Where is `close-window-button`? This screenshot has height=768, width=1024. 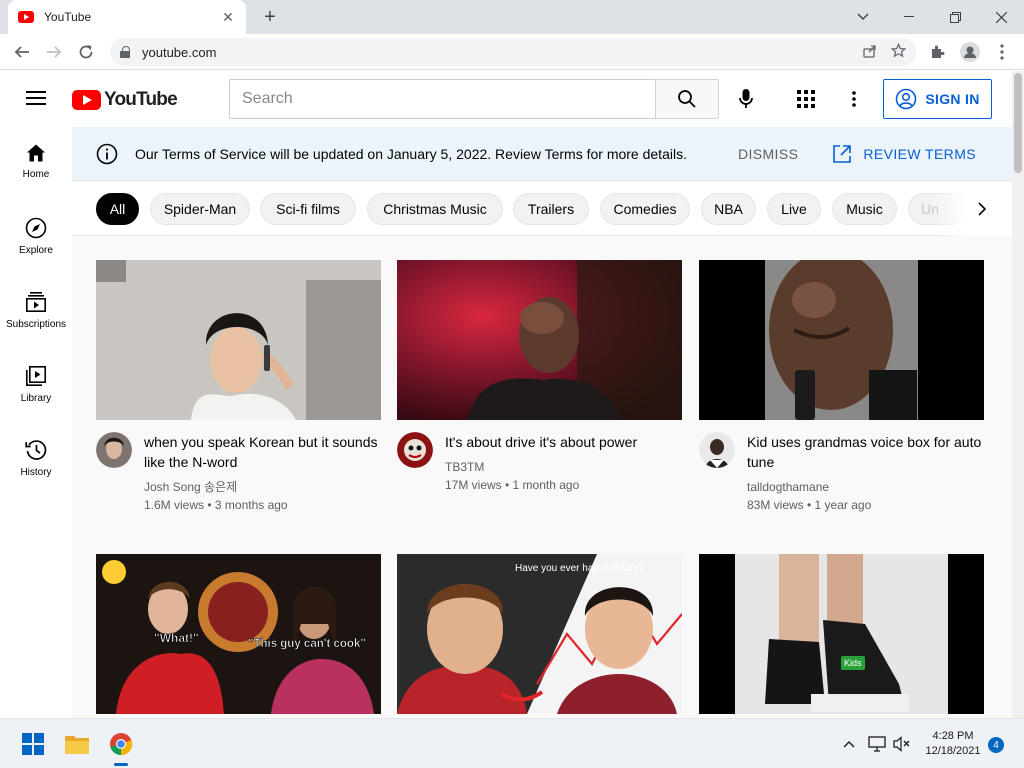 close-window-button is located at coordinates (1001, 17).